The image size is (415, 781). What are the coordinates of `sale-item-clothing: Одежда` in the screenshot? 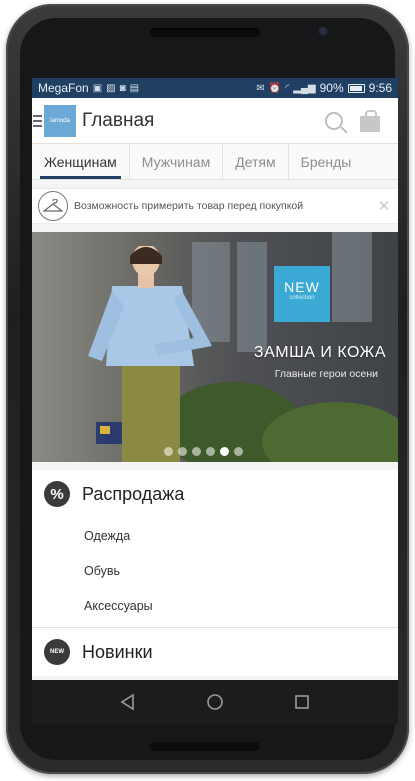 It's located at (215, 535).